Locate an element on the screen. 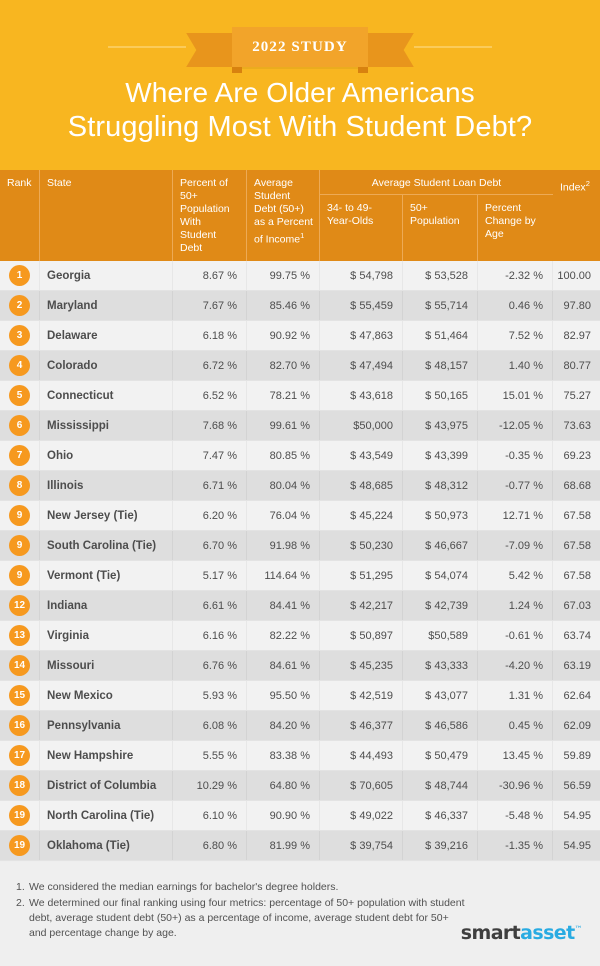 This screenshot has height=966, width=600. cell-debt-34-49: $ 45,224 is located at coordinates (361, 515).